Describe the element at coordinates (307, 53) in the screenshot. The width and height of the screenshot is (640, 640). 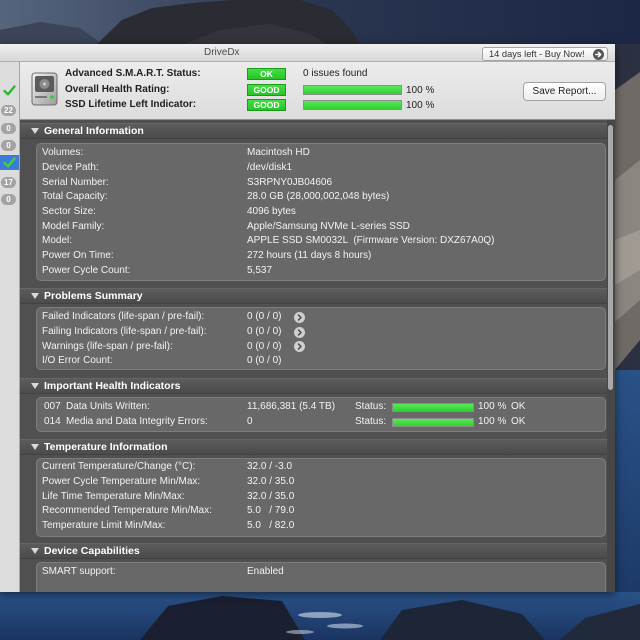
I see `title-bar: DriveDx 14 days left - Buy Now!` at that location.